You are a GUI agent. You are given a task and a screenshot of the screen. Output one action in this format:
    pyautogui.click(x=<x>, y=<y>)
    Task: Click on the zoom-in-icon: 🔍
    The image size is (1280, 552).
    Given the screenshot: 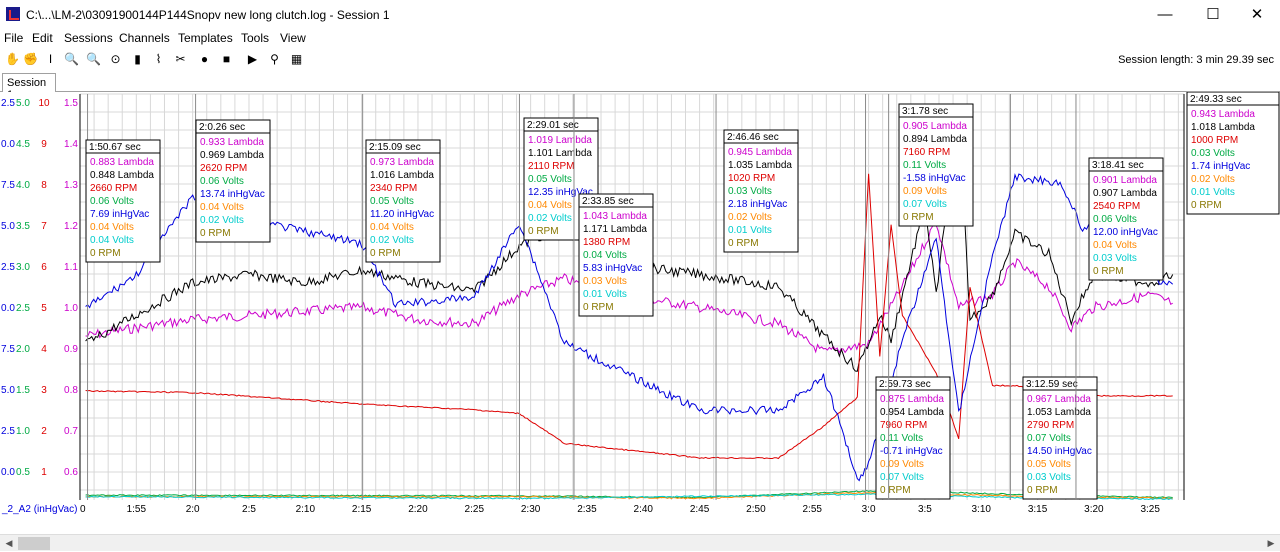 What is the action you would take?
    pyautogui.click(x=71, y=59)
    